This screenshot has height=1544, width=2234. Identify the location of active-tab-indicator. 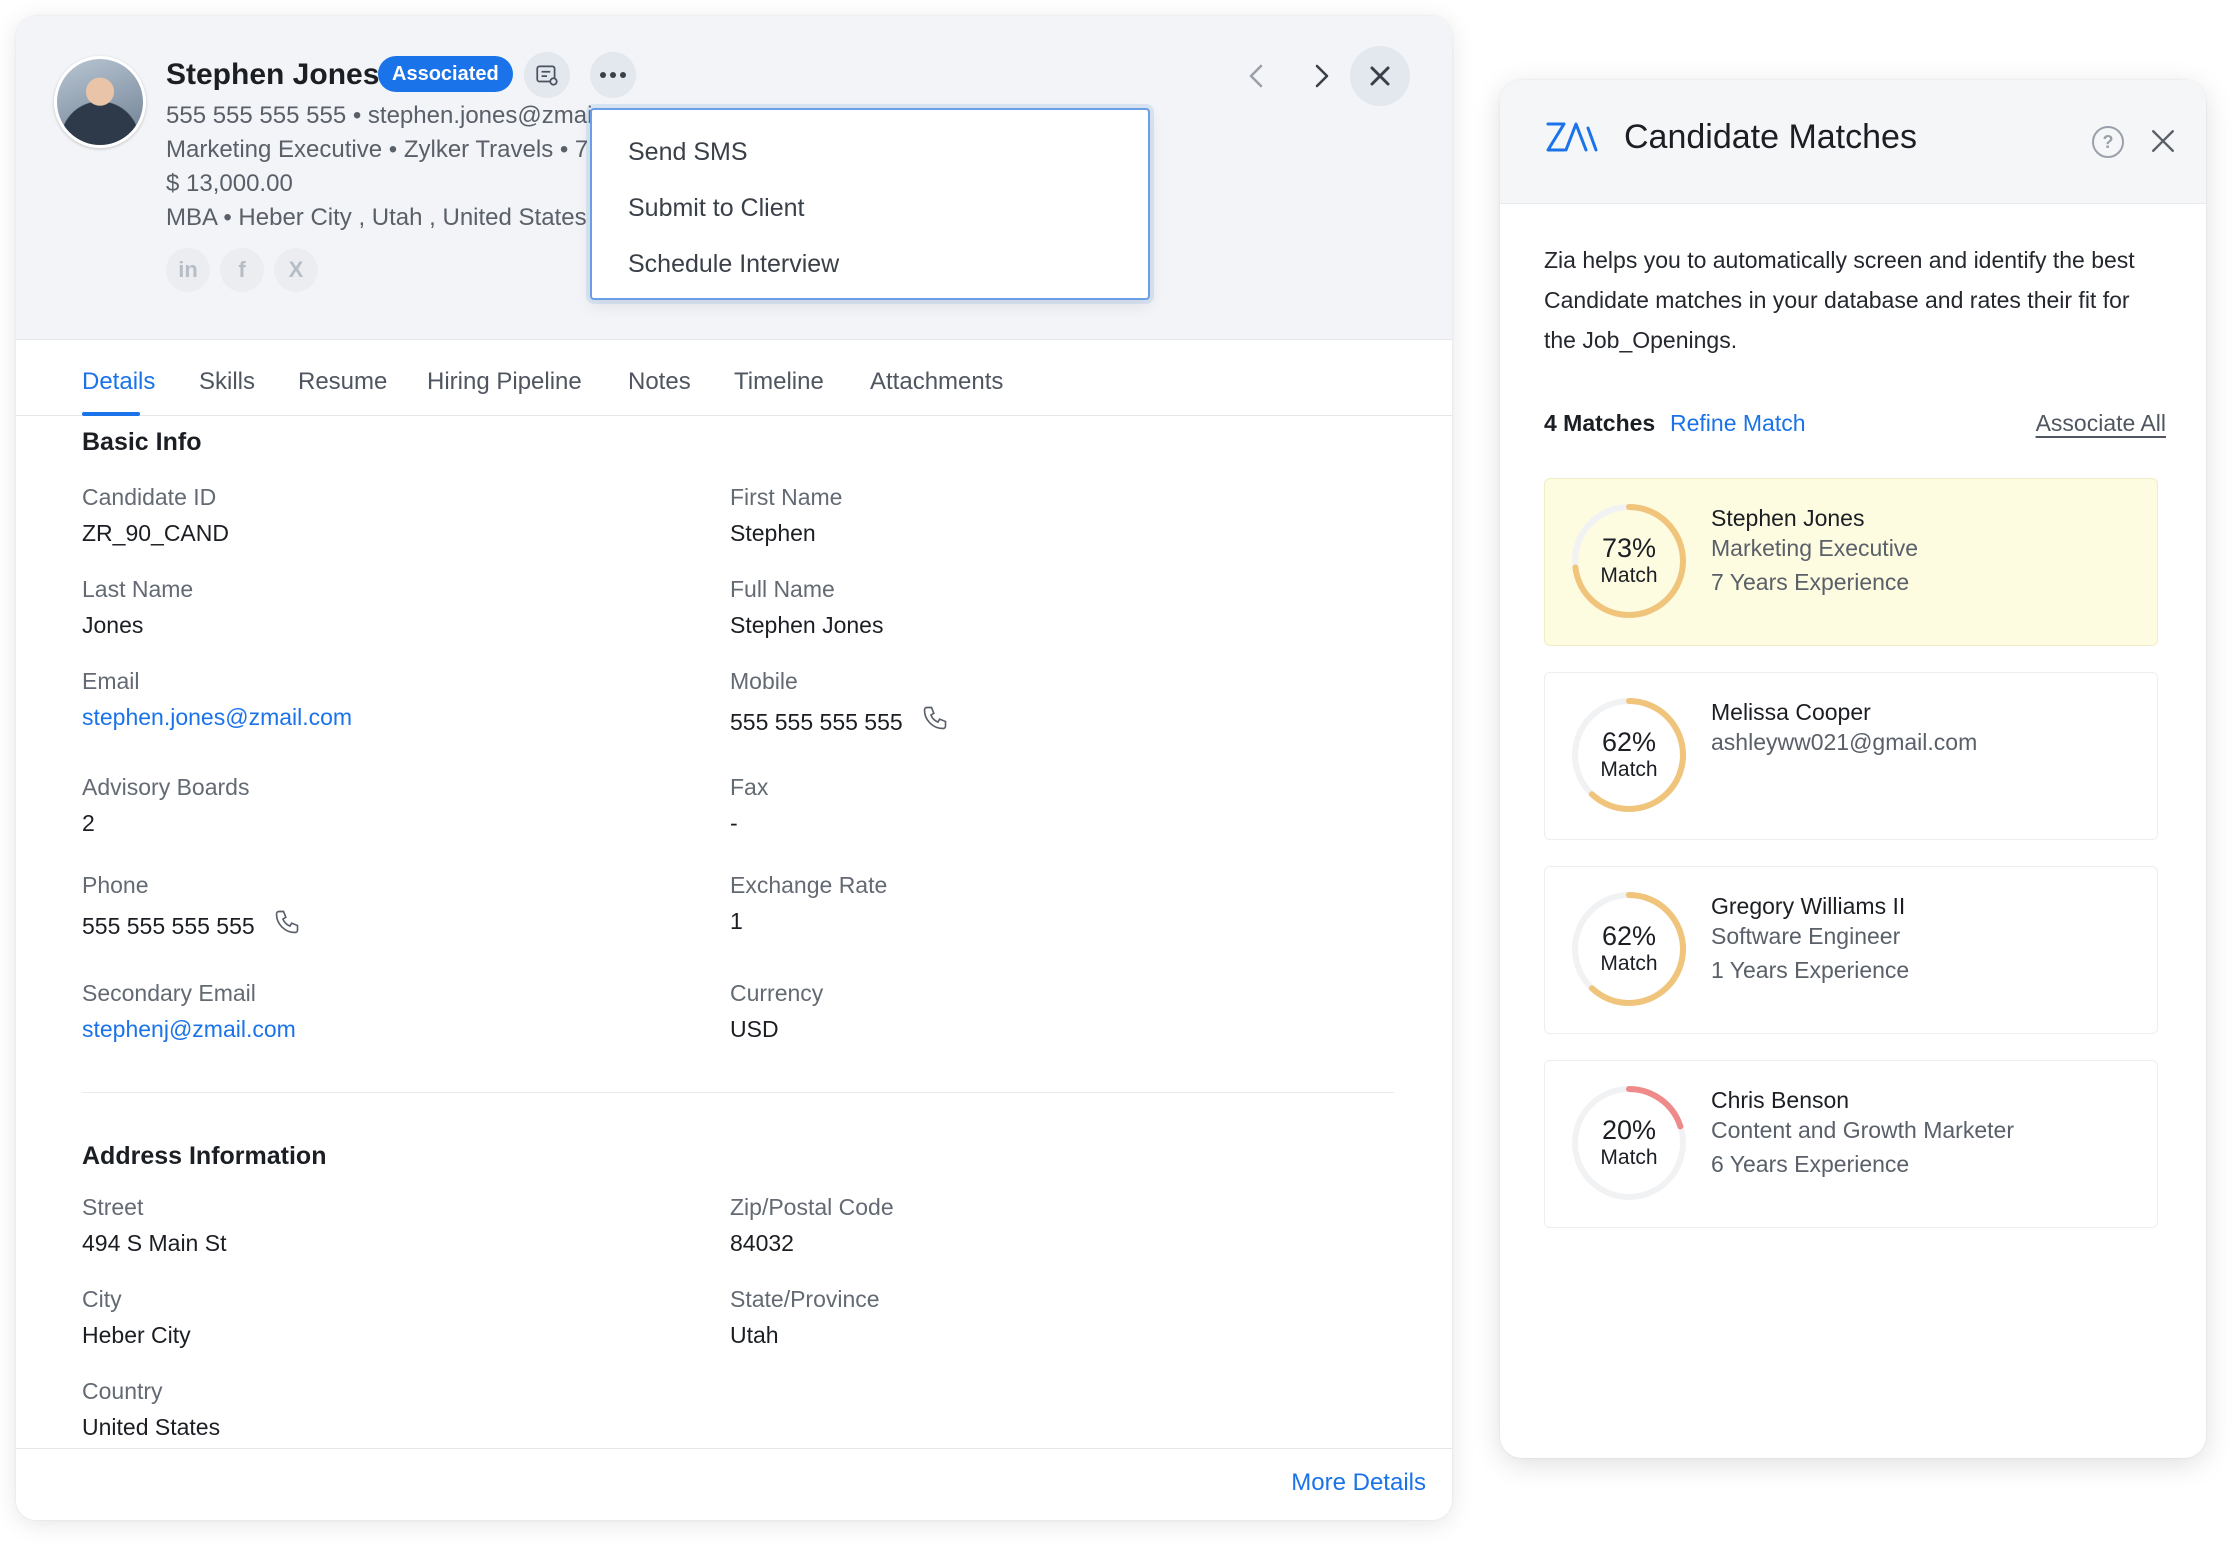
(111, 414).